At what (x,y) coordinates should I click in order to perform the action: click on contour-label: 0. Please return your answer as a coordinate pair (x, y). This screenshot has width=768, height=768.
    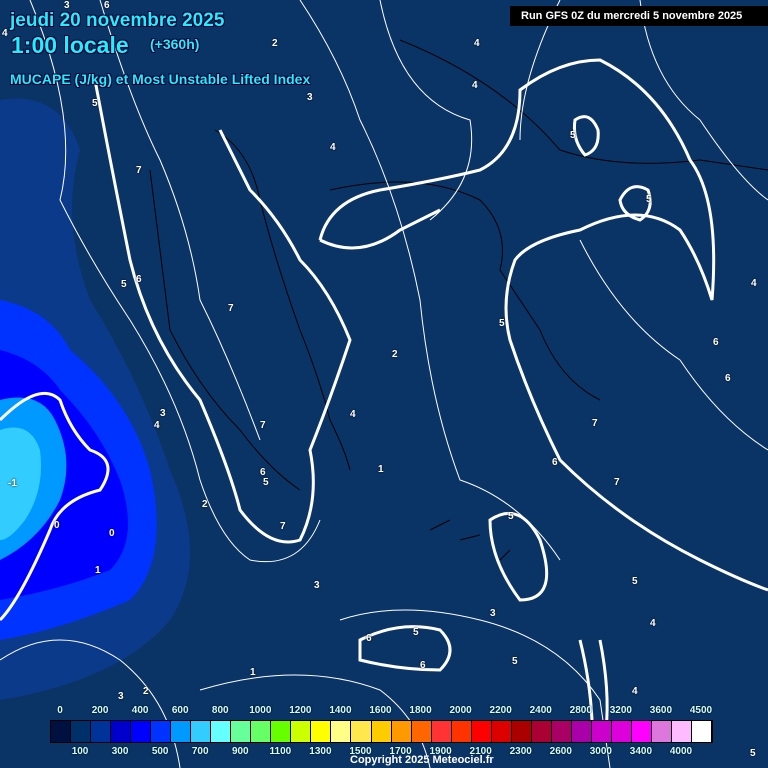
    Looking at the image, I should click on (112, 533).